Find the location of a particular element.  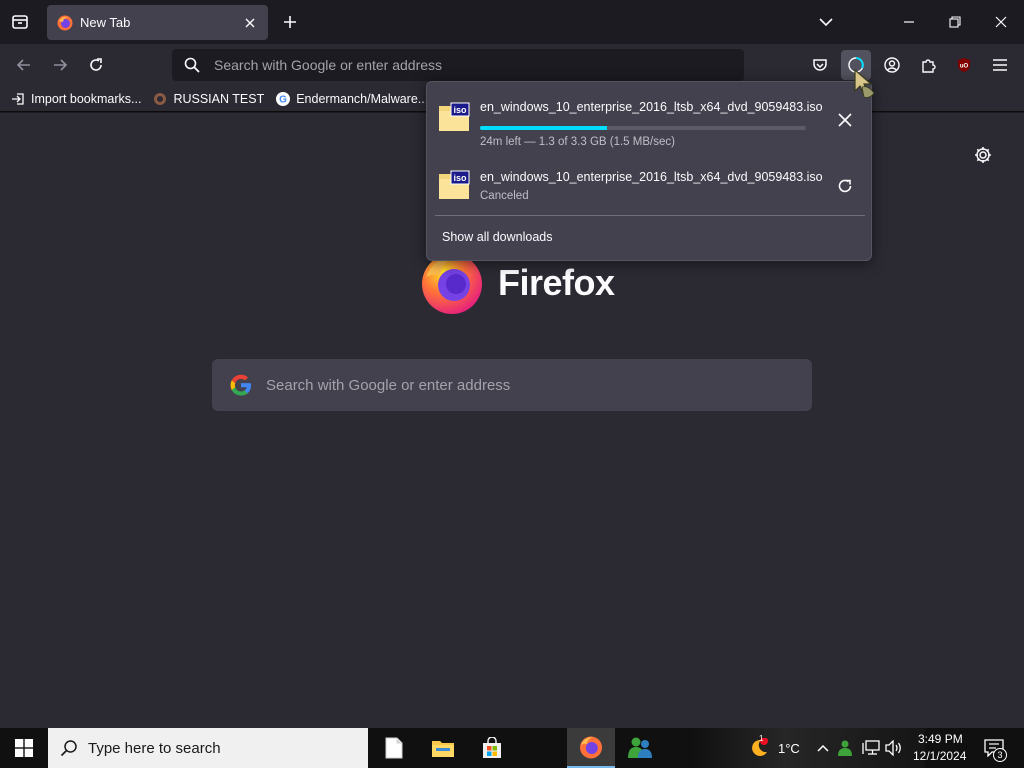

network-icon is located at coordinates (871, 747).